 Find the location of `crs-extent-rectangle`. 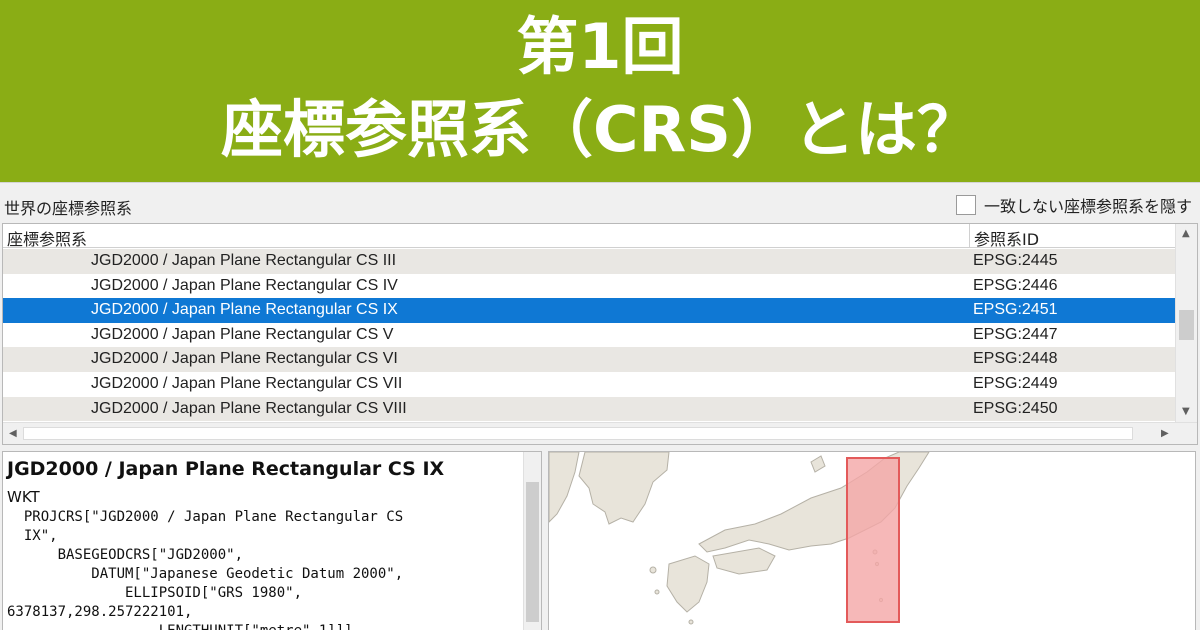

crs-extent-rectangle is located at coordinates (873, 540).